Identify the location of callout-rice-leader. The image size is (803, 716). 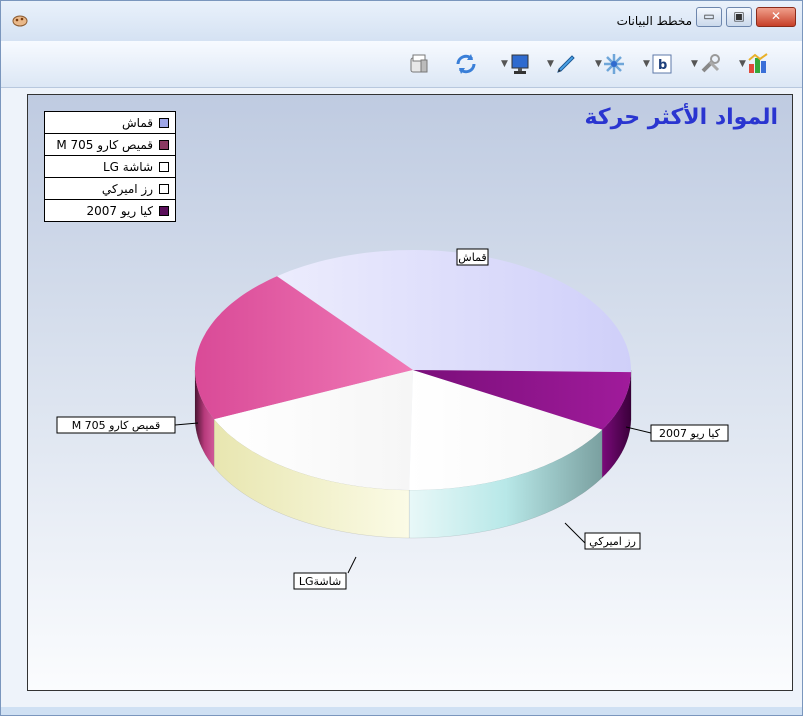
(575, 533).